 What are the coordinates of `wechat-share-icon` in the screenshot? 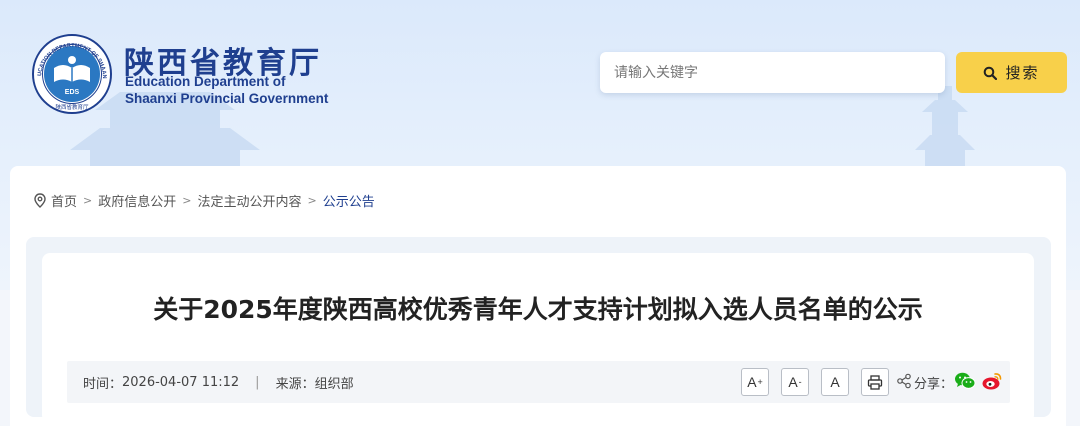 It's located at (965, 381).